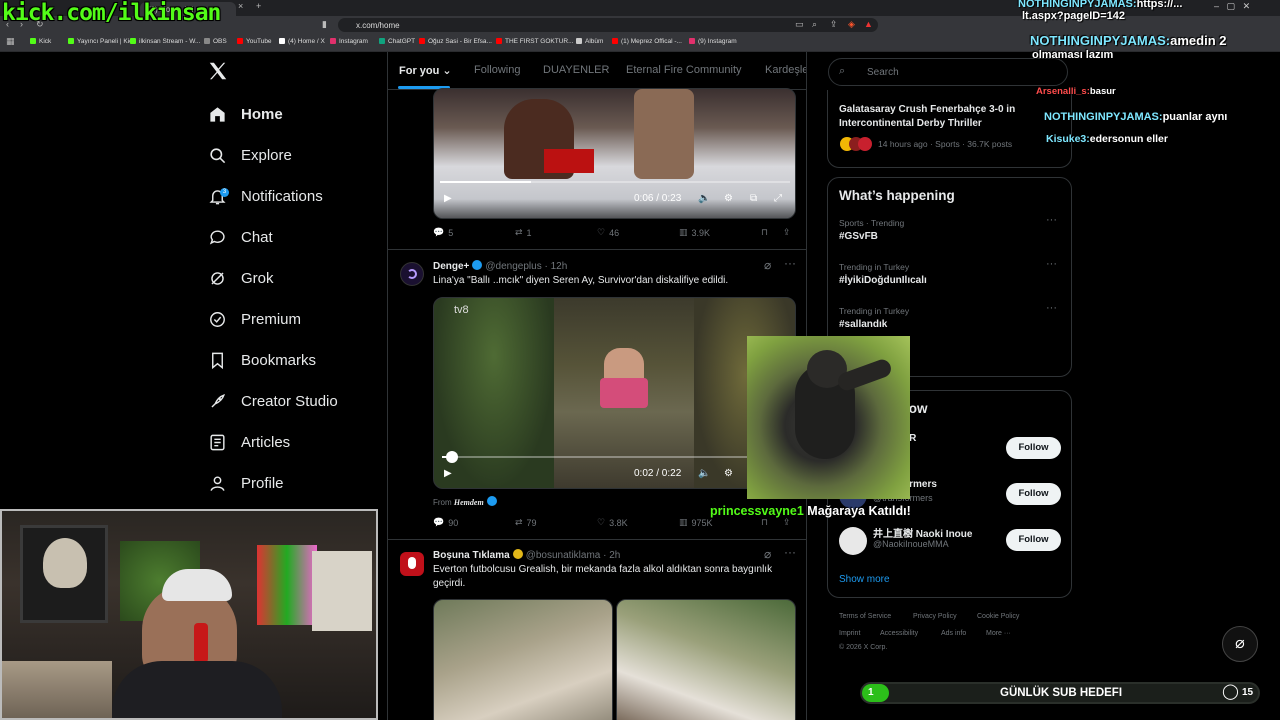 The image size is (1280, 720). Describe the element at coordinates (272, 401) in the screenshot. I see `sidebar-item-creator-studio: Creator Studio` at that location.